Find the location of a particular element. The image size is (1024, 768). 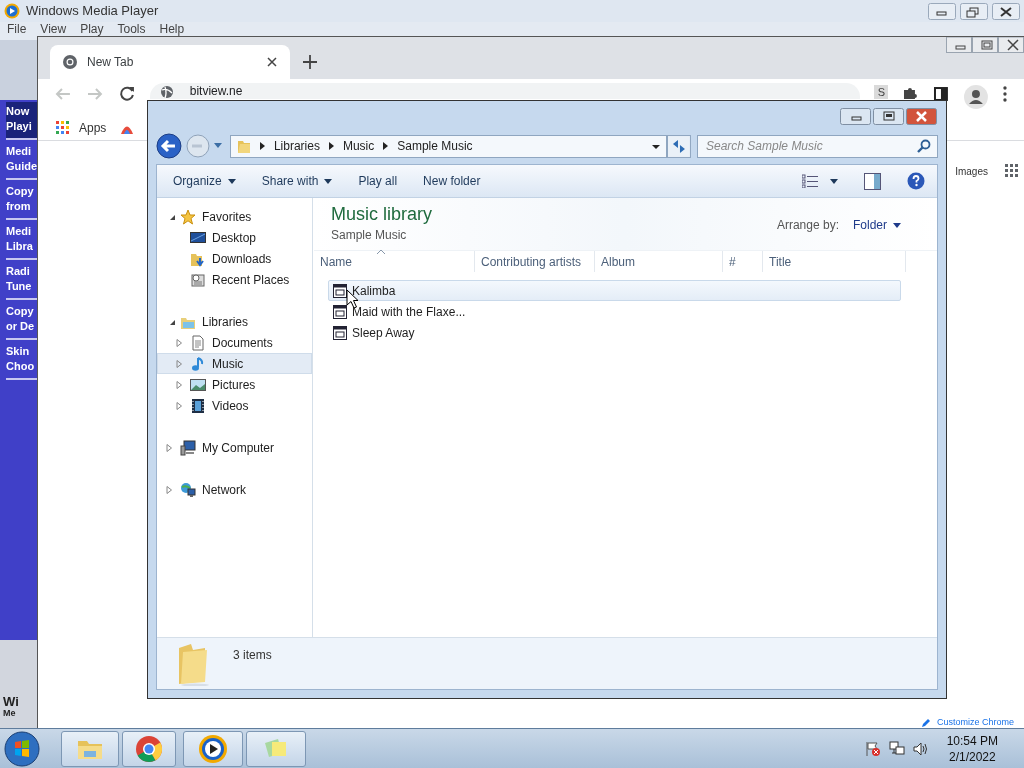

browser-logo-icon is located at coordinates (70, 62).